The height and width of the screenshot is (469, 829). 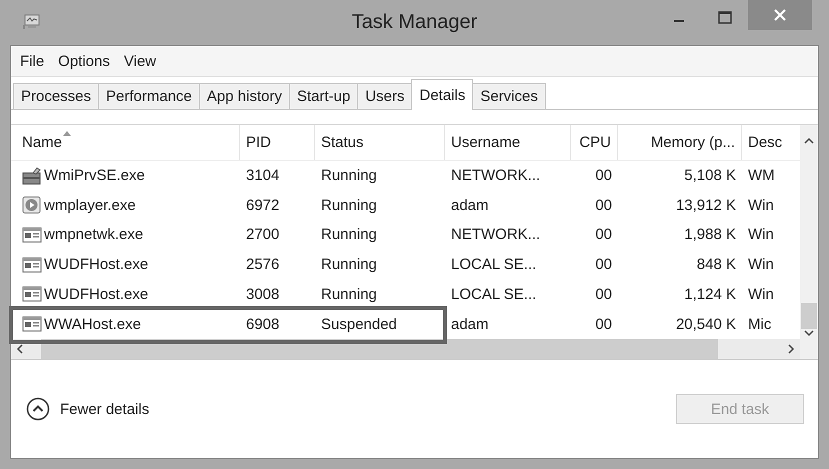 What do you see at coordinates (809, 333) in the screenshot?
I see `scroll-down-icon` at bounding box center [809, 333].